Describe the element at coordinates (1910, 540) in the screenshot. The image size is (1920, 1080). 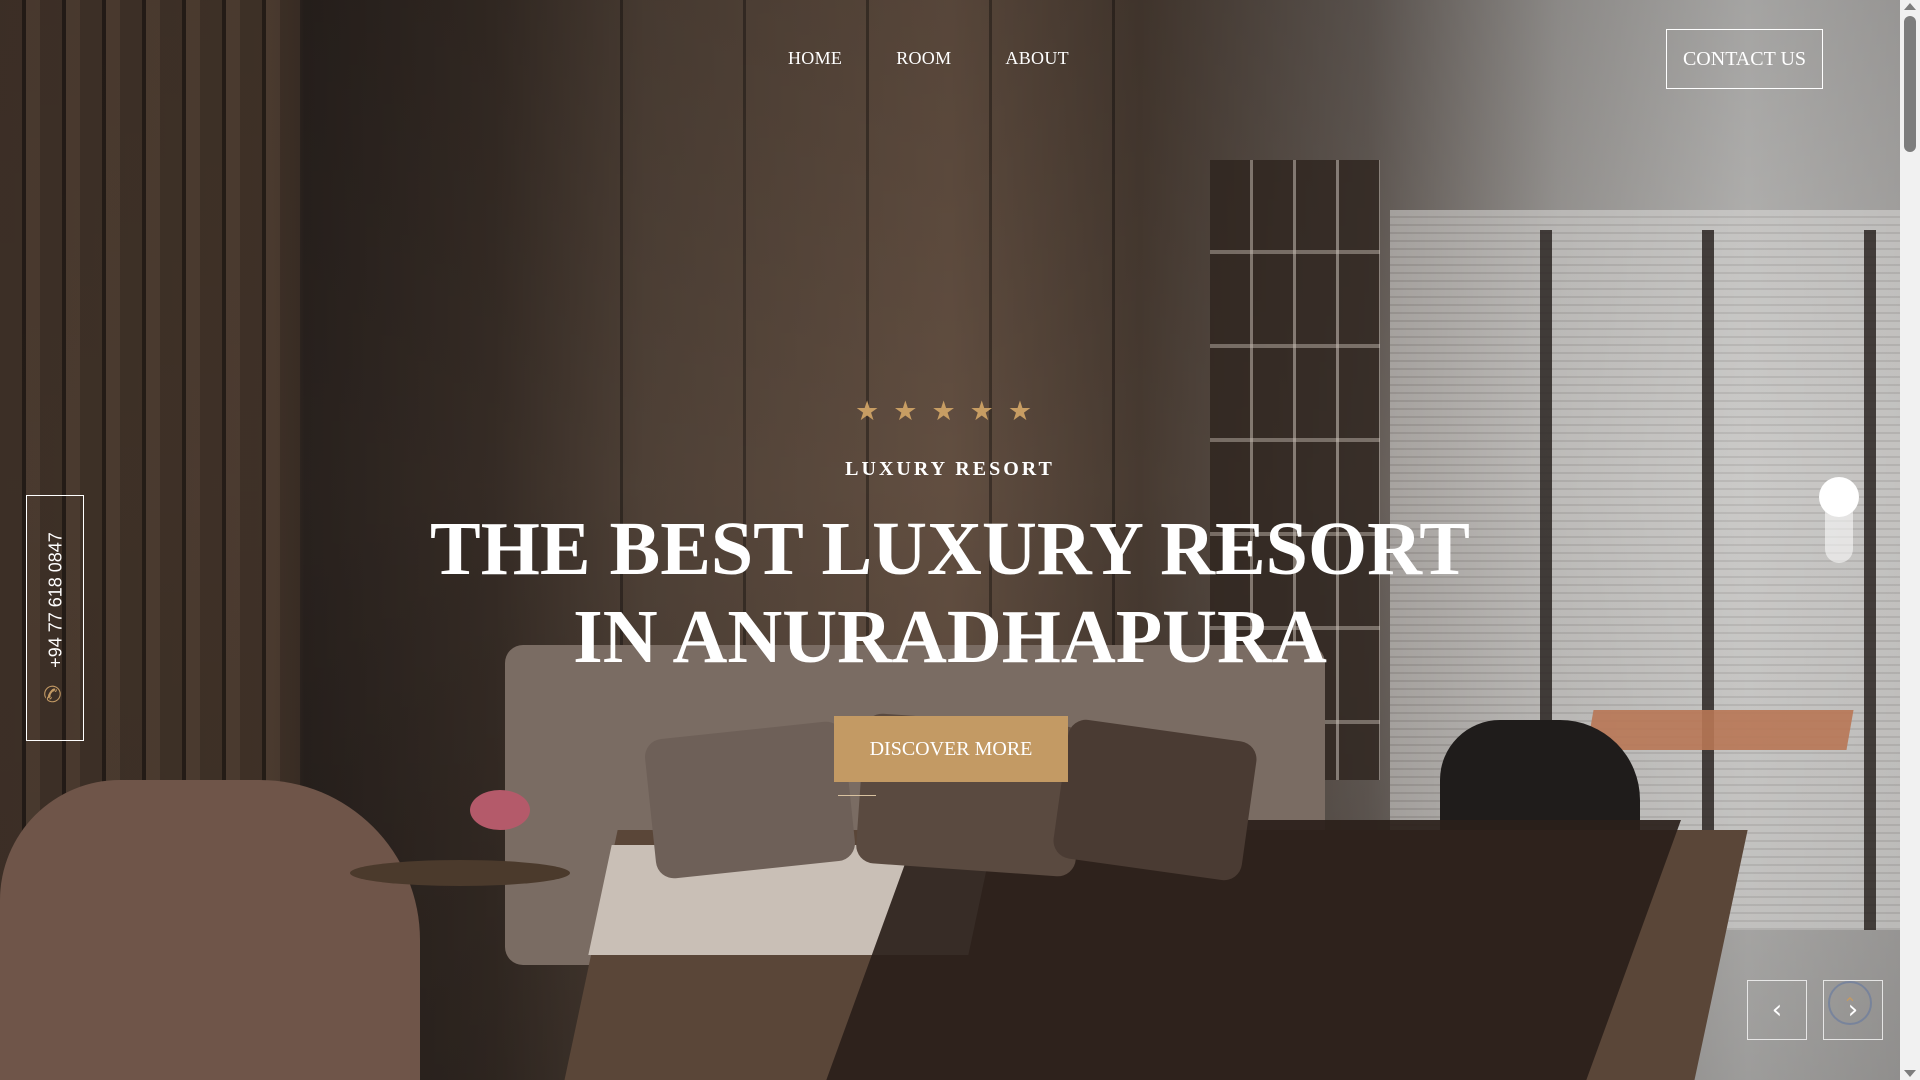
I see `page-scrollbar` at that location.